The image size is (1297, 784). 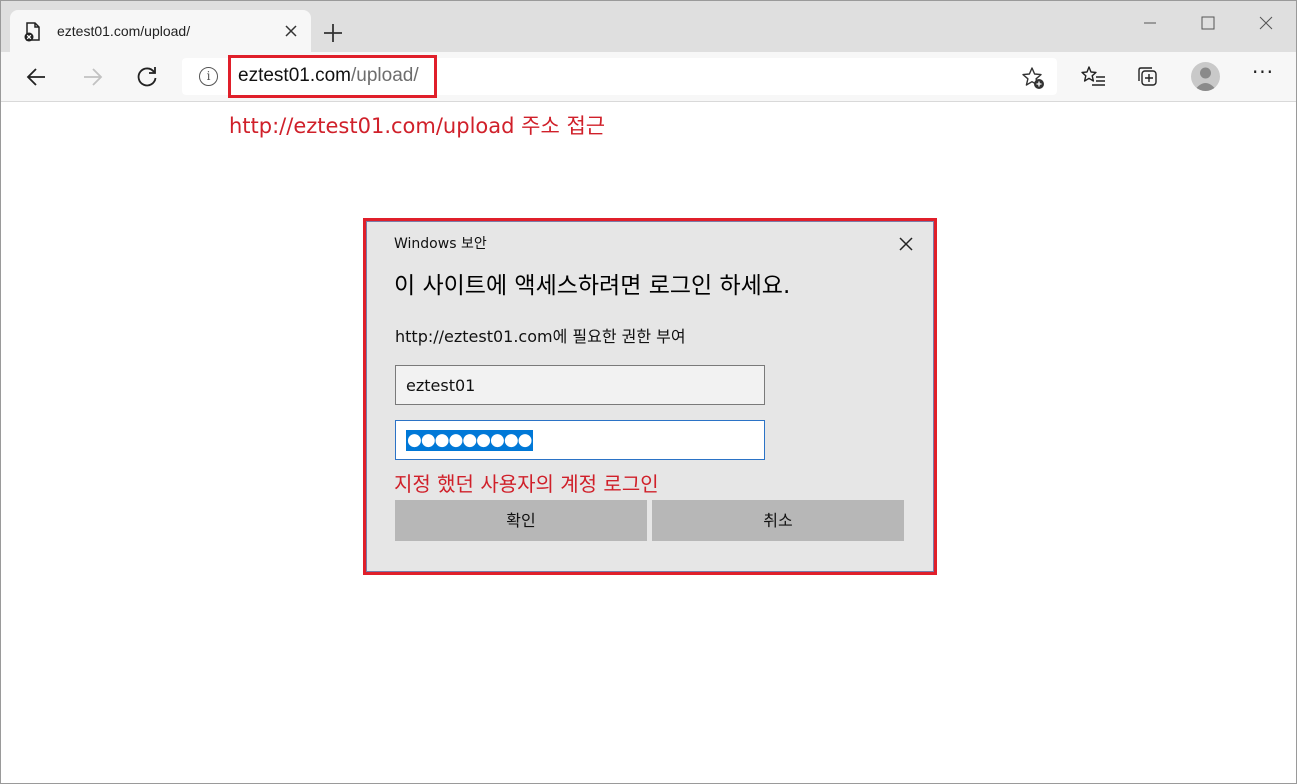 I want to click on dialog-caption: Windows 보안, so click(x=440, y=244).